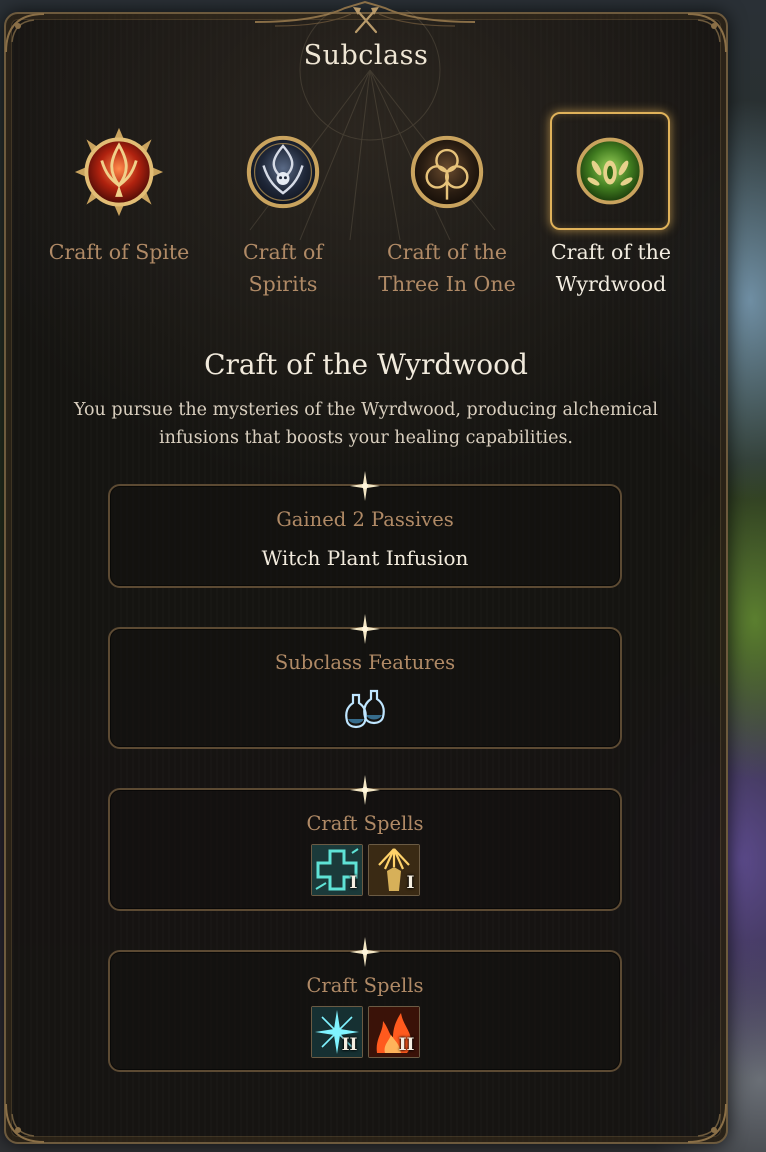  I want to click on flame-spell-icon: II, so click(393, 1032).